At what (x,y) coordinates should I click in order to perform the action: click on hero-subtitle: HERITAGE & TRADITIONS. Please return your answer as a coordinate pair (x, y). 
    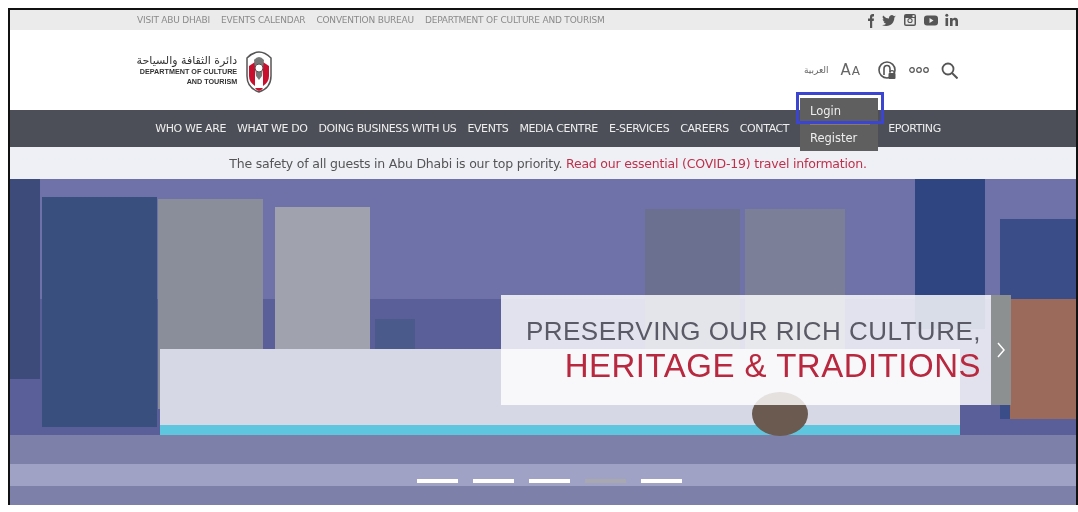
    Looking at the image, I should click on (772, 365).